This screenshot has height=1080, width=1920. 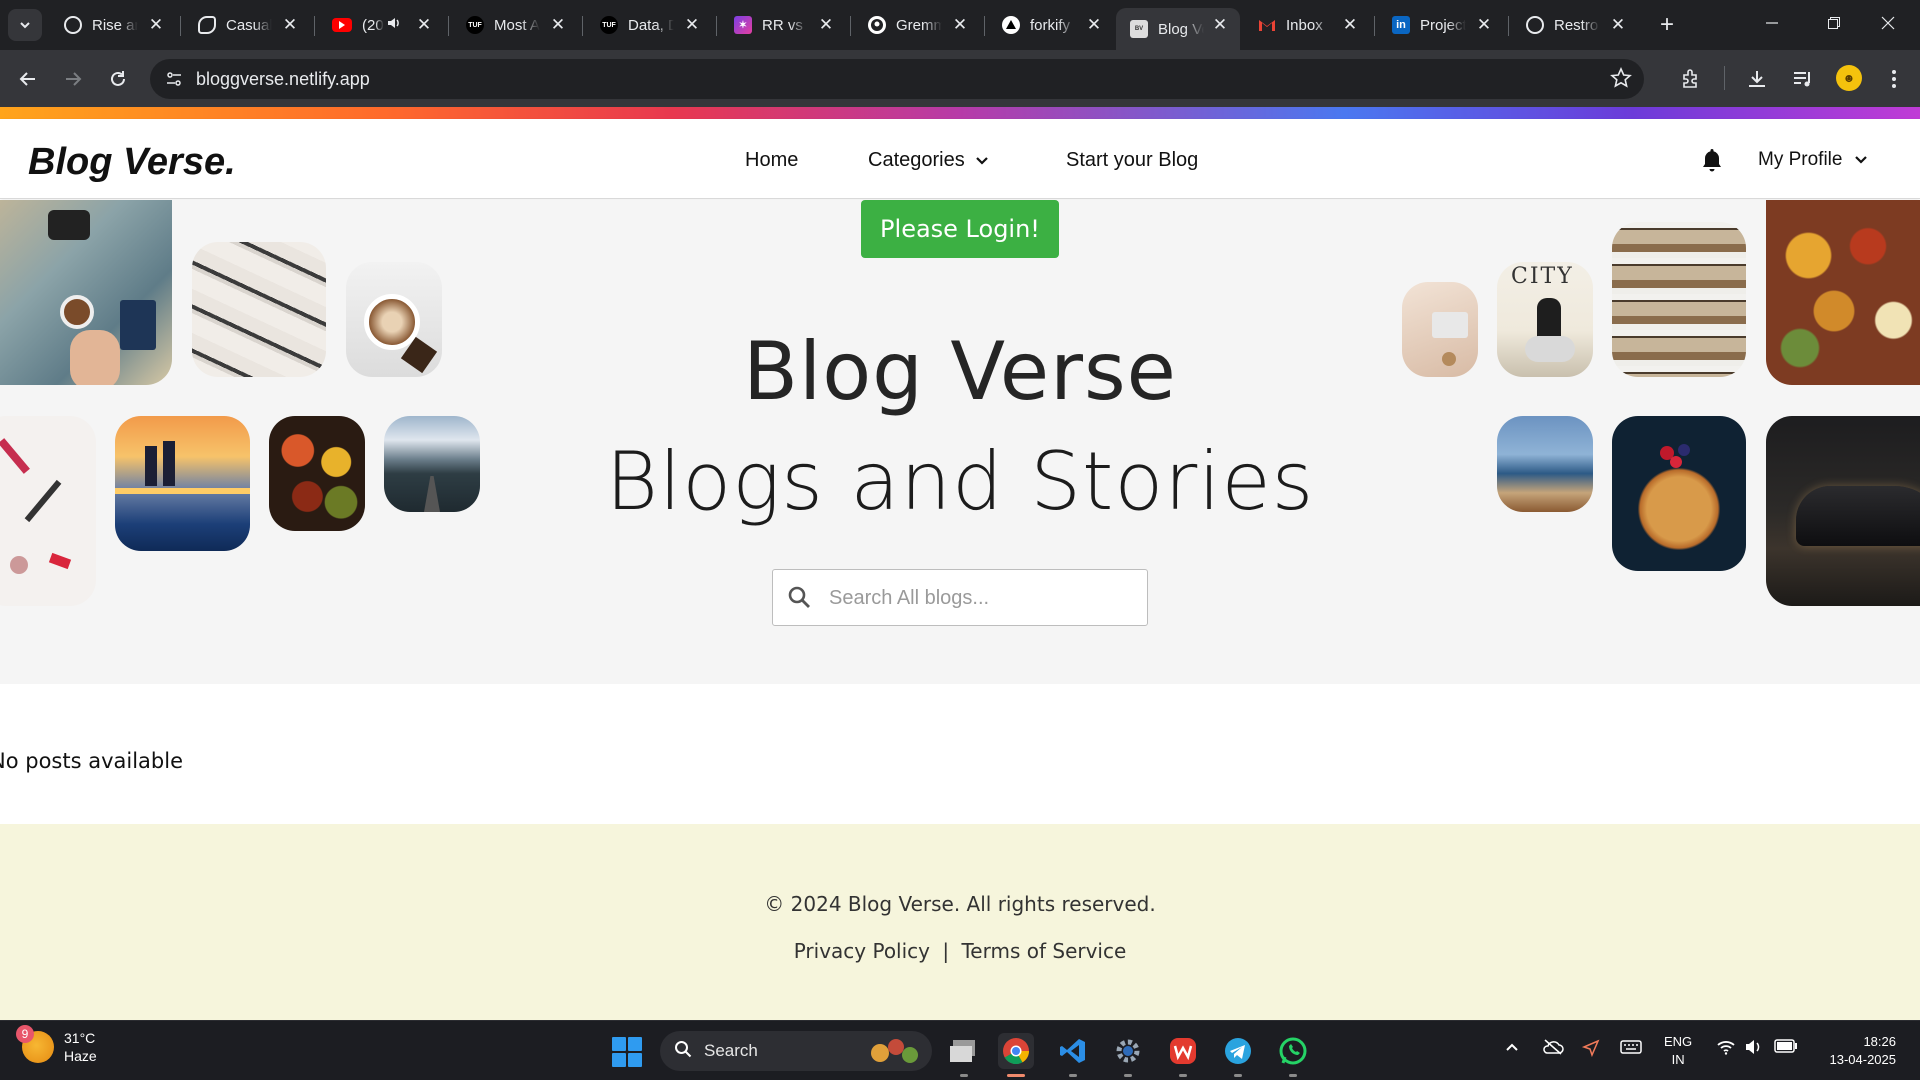 What do you see at coordinates (1590, 1050) in the screenshot?
I see `location-arrow-icon` at bounding box center [1590, 1050].